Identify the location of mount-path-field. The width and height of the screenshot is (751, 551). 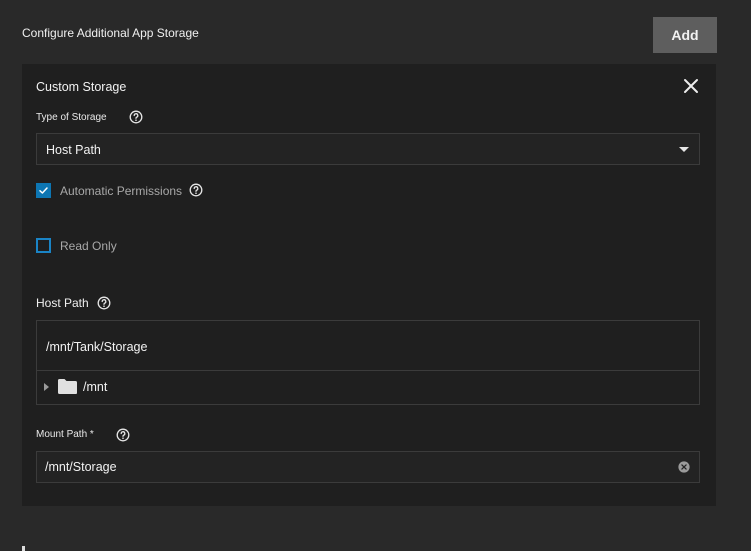
(368, 467).